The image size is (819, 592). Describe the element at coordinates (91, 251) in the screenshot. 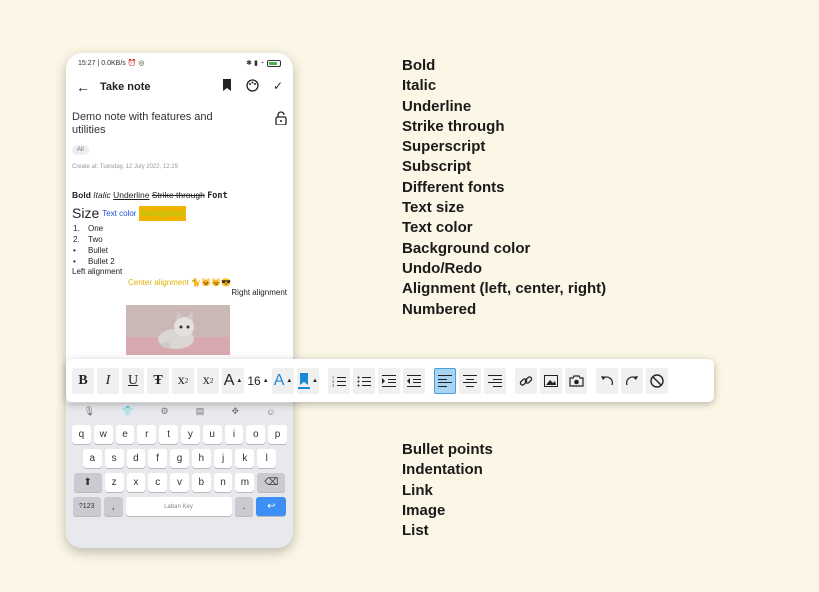

I see `list-item: • Bullet` at that location.